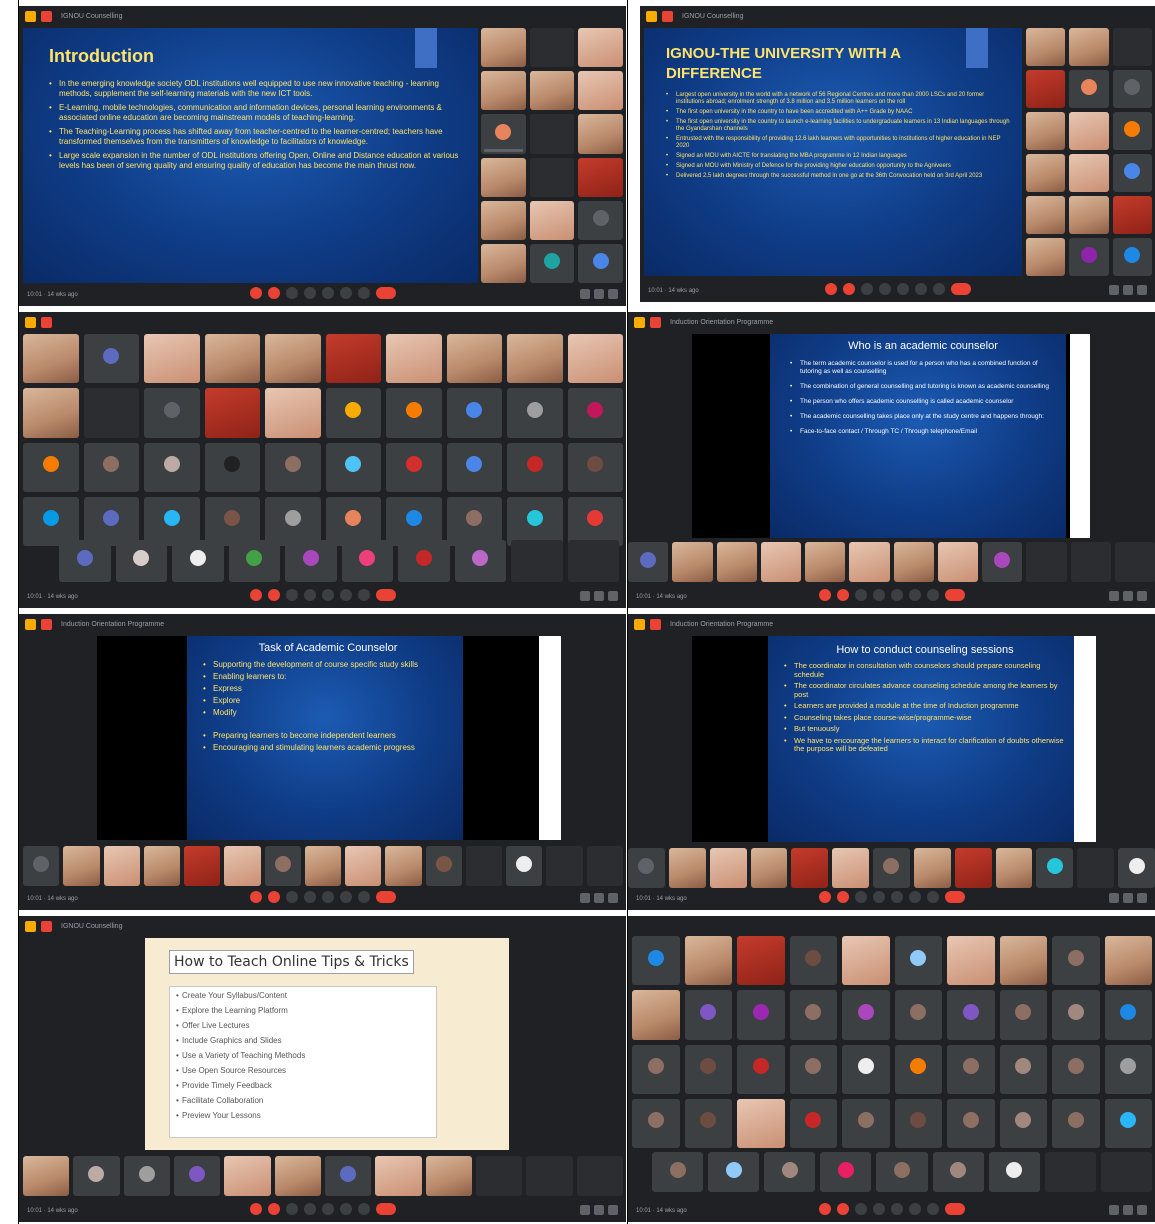 This screenshot has width=1155, height=1224. Describe the element at coordinates (1142, 596) in the screenshot. I see `chat-icon` at that location.